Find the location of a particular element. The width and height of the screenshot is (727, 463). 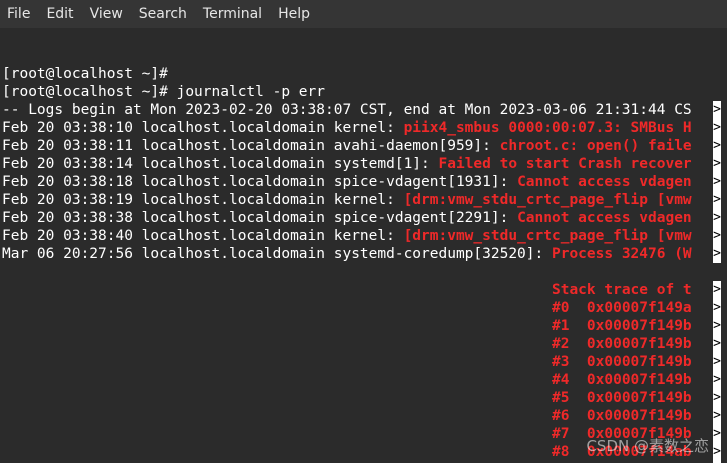

watermark: CSDN @素数之恋 is located at coordinates (647, 446).